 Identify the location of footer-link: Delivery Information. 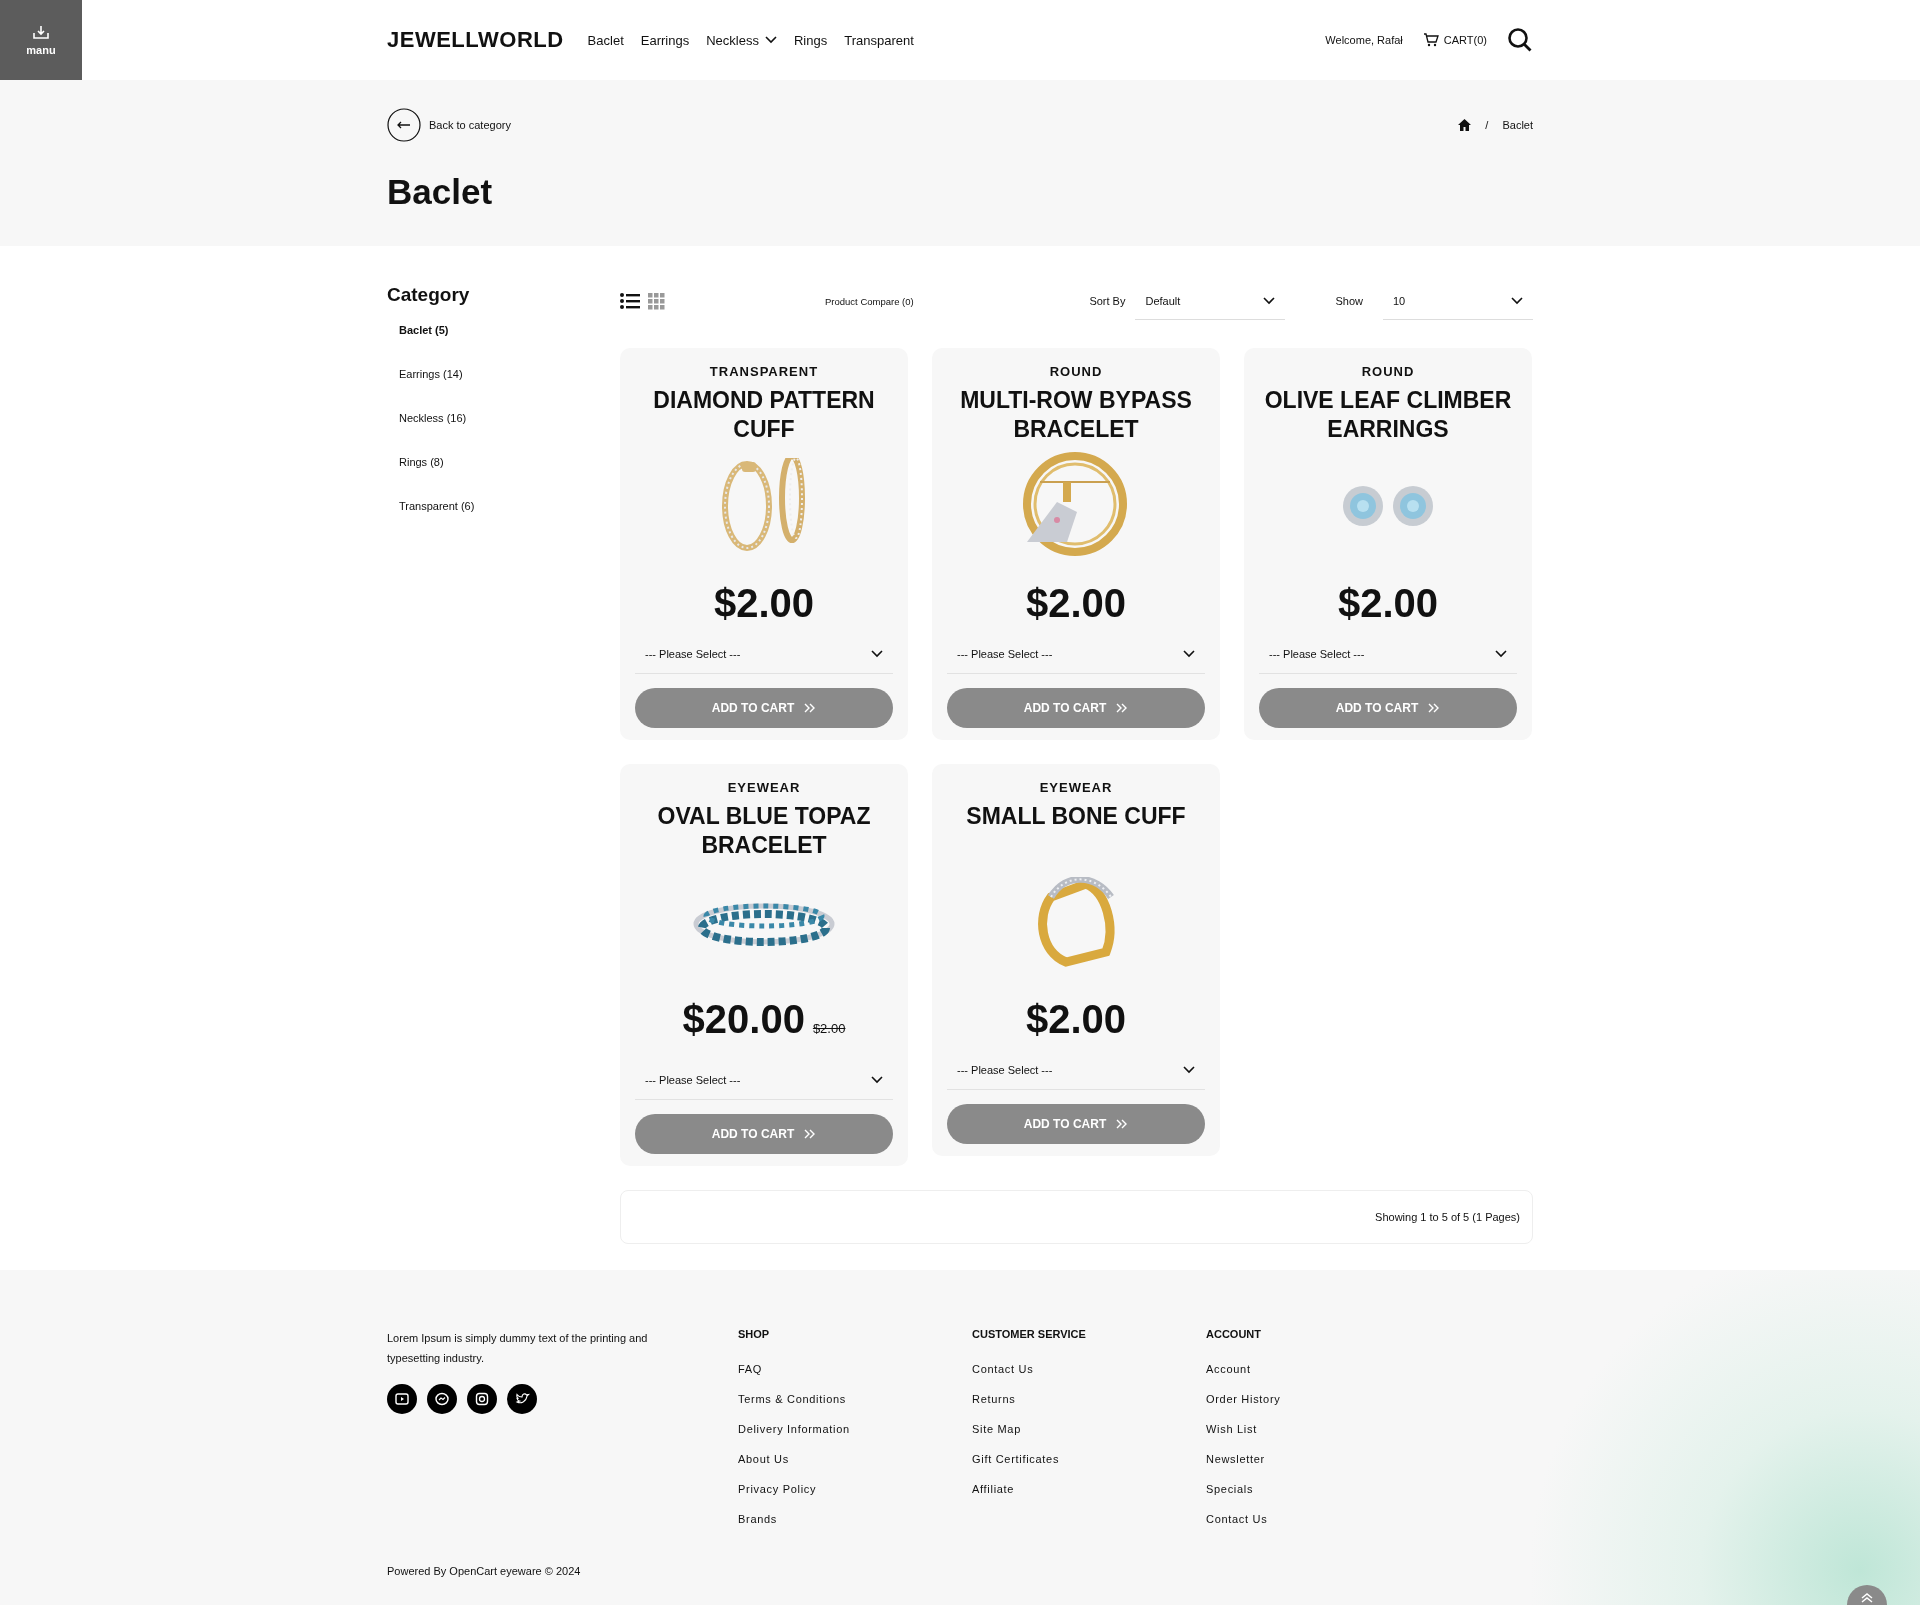
(855, 1438).